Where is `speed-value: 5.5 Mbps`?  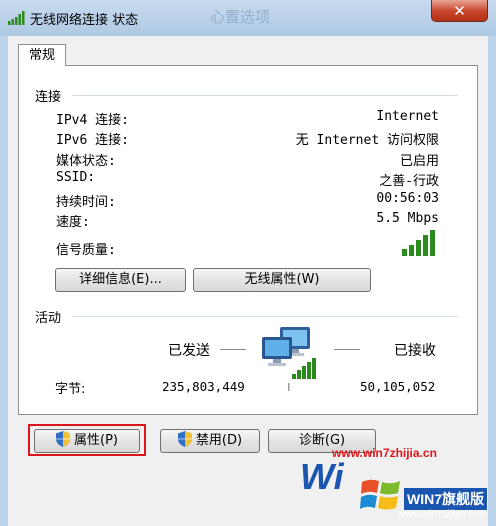 speed-value: 5.5 Mbps is located at coordinates (407, 218).